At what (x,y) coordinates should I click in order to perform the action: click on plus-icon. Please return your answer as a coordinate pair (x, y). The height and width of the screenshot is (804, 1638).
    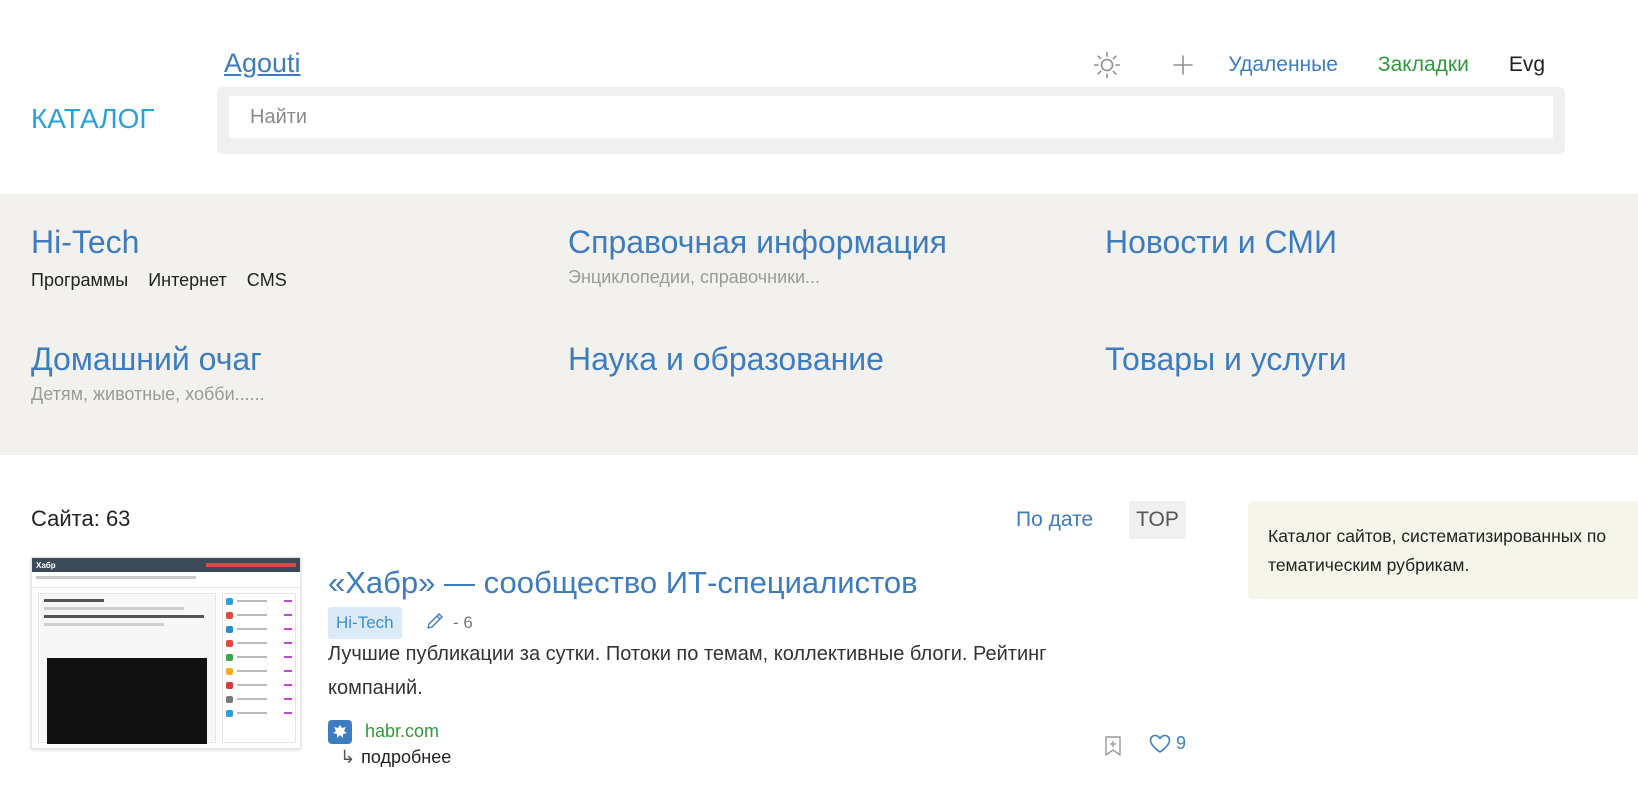
    Looking at the image, I should click on (1183, 65).